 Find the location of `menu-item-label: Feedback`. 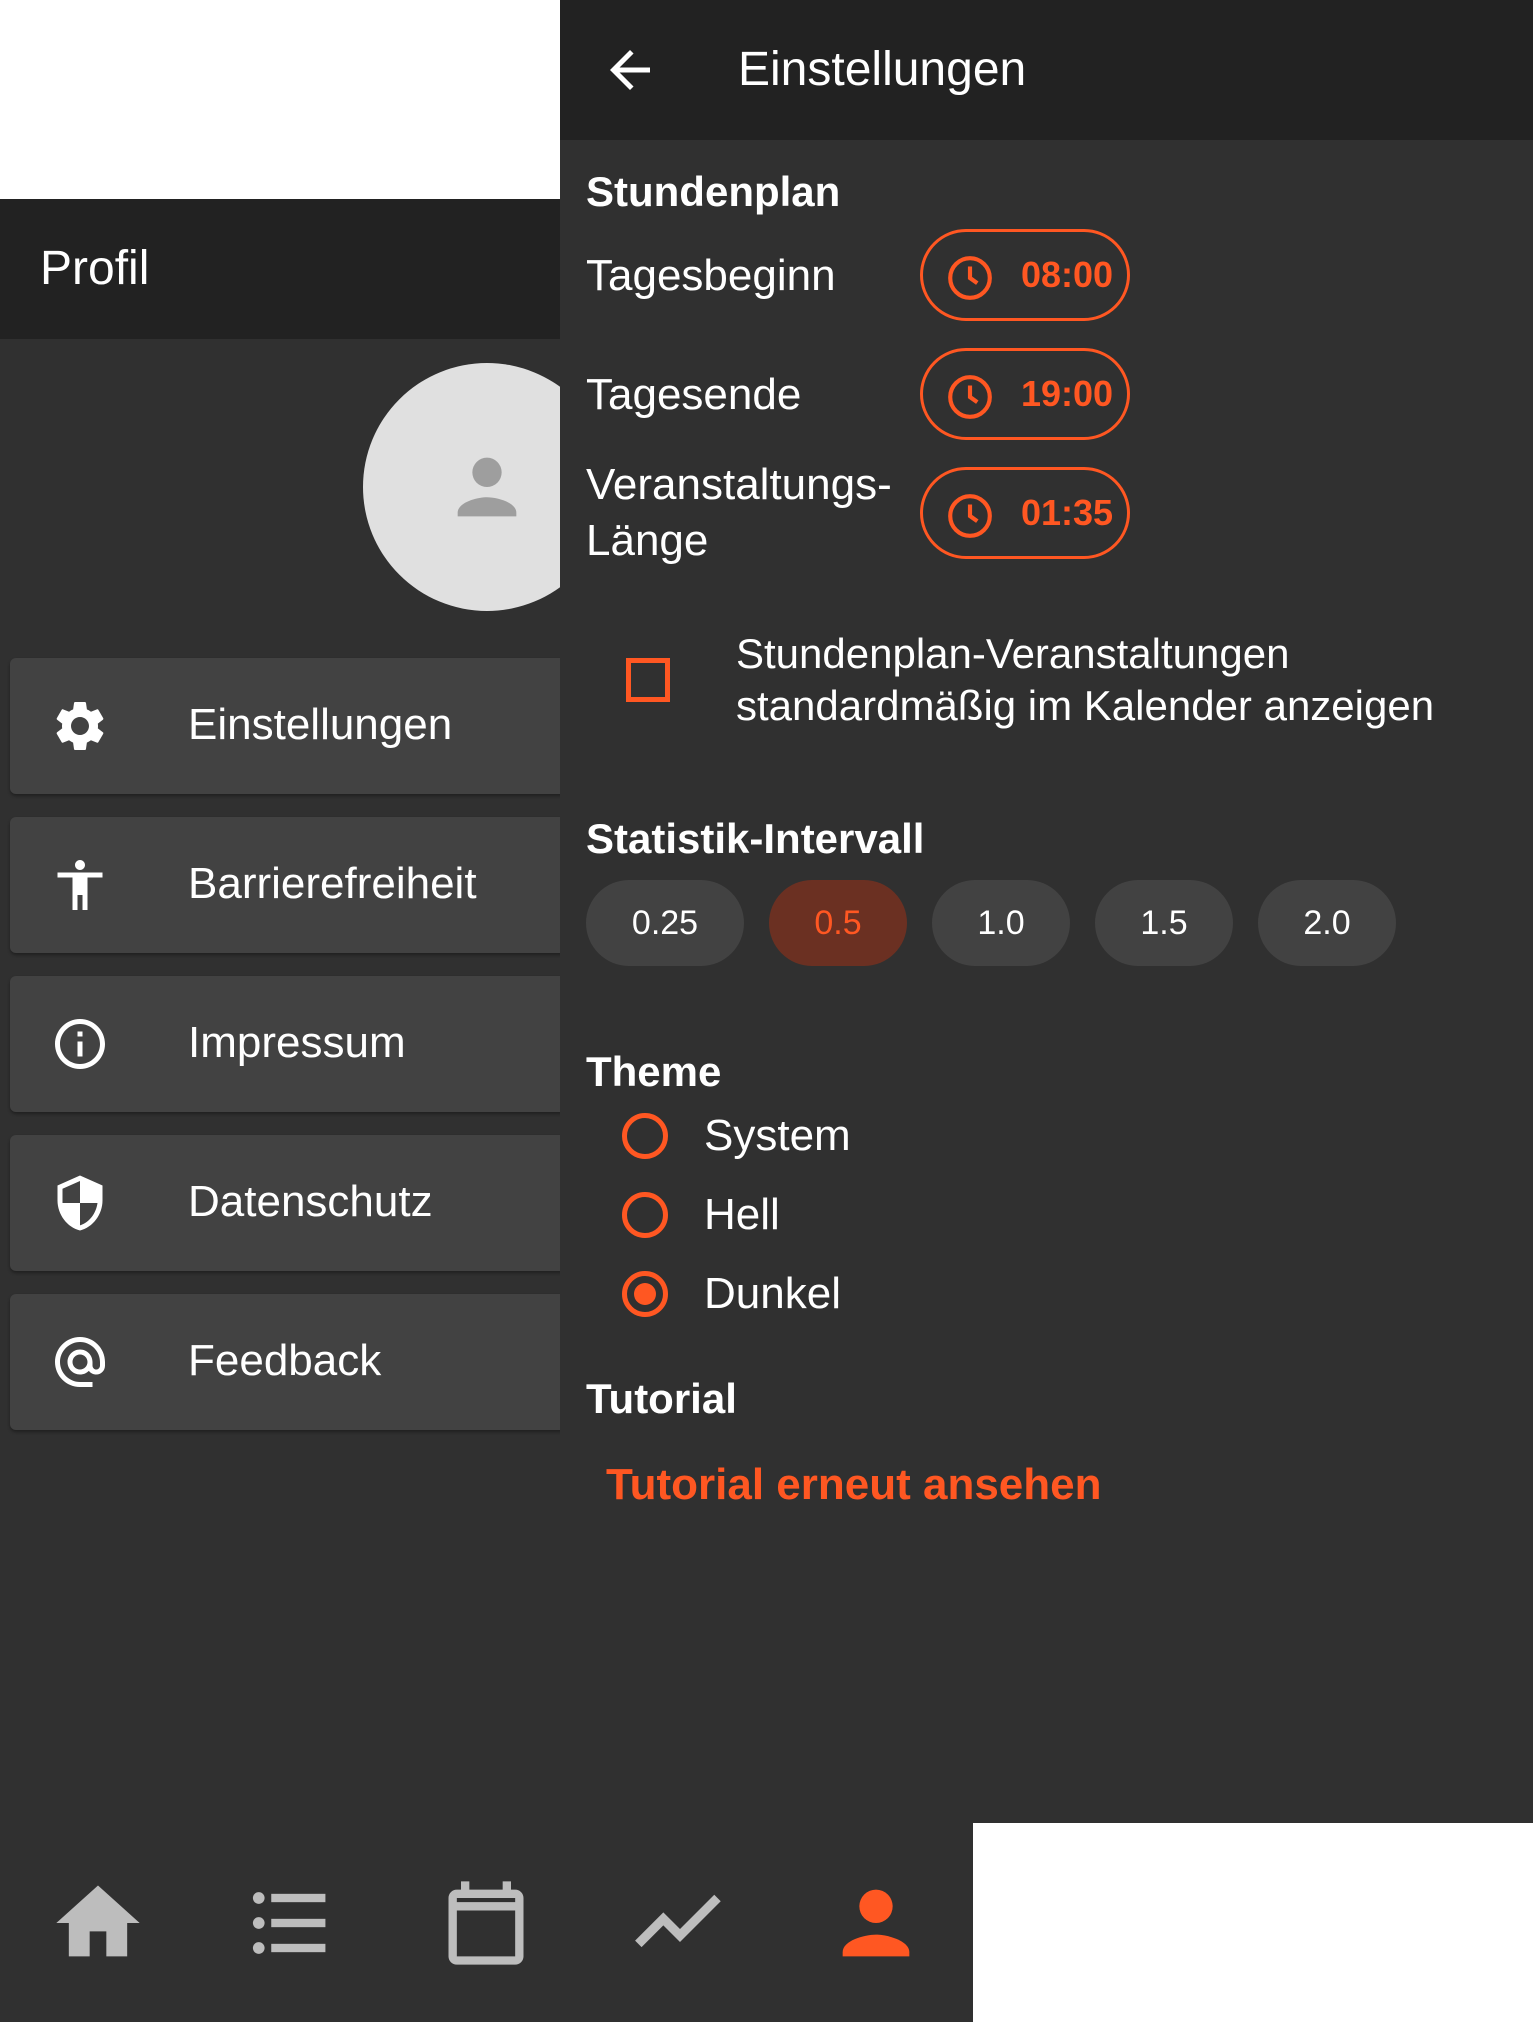

menu-item-label: Feedback is located at coordinates (285, 1360).